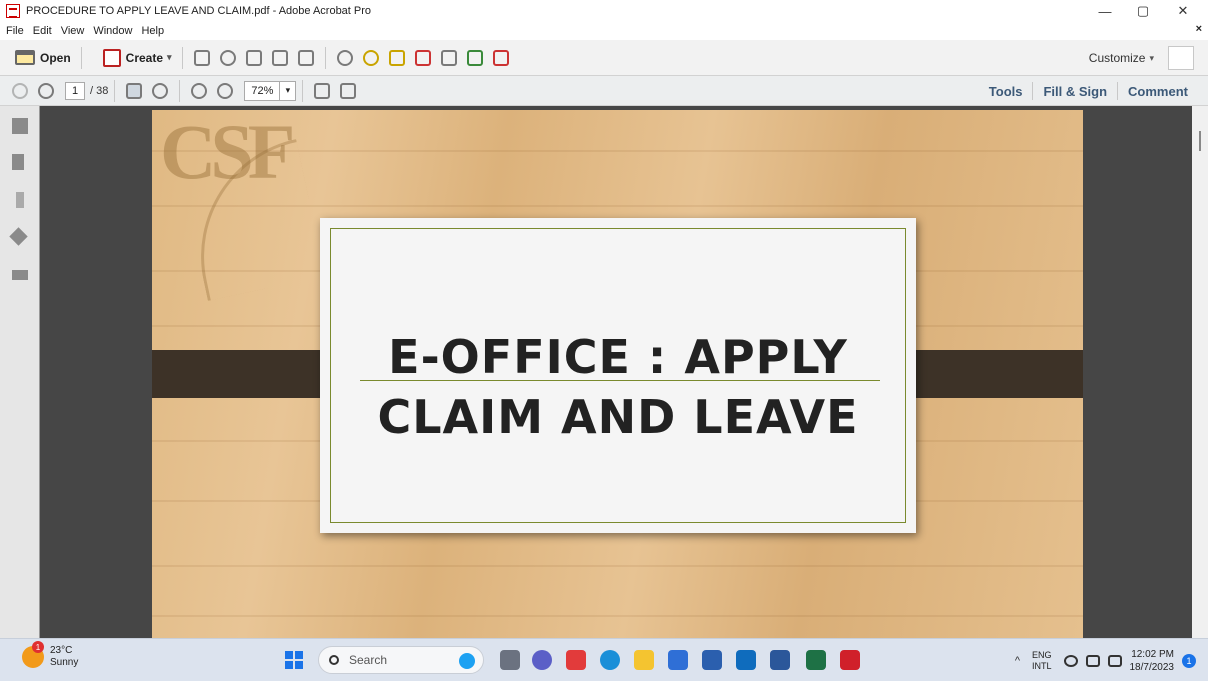 The width and height of the screenshot is (1208, 681). I want to click on edit-icon, so click(279, 57).